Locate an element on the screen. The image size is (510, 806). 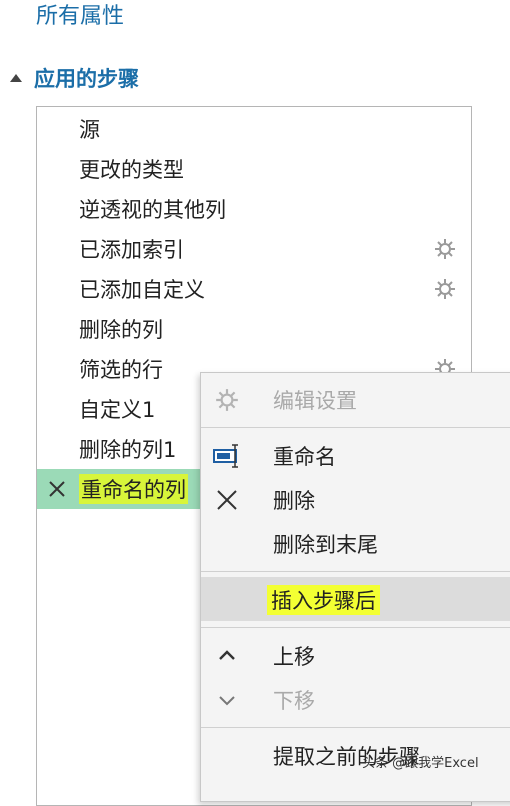
menu-item-delete: 删除 is located at coordinates (355, 499).